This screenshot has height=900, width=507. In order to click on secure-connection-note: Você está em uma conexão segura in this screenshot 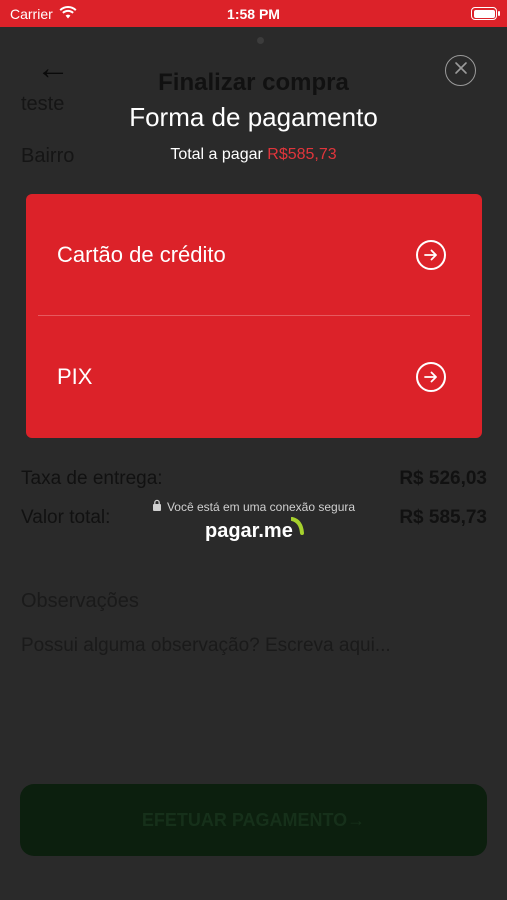, I will do `click(253, 506)`.